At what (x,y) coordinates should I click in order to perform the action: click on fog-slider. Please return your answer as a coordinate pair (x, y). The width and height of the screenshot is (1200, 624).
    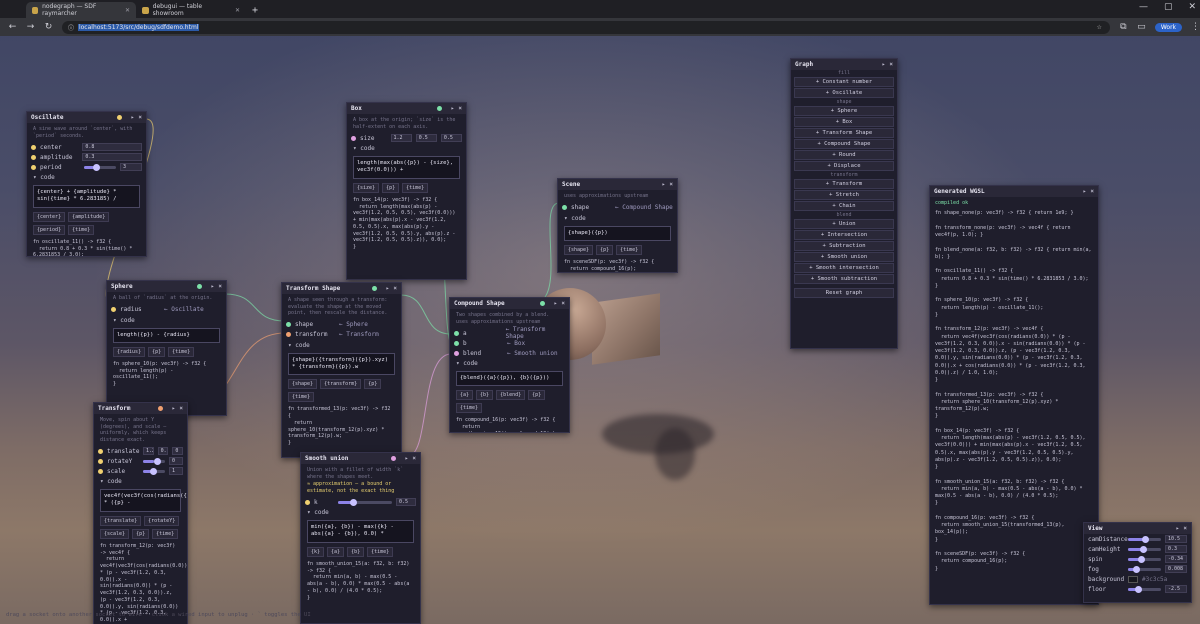
    Looking at the image, I should click on (1144, 569).